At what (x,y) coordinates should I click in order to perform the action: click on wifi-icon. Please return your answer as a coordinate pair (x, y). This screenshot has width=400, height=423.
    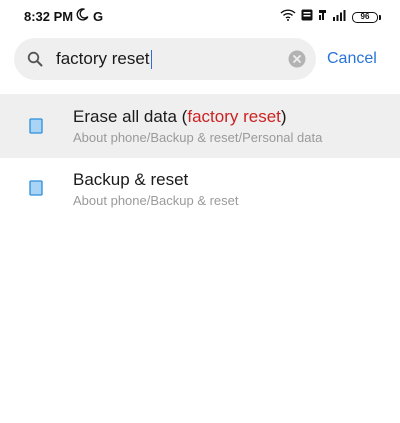
    Looking at the image, I should click on (288, 17).